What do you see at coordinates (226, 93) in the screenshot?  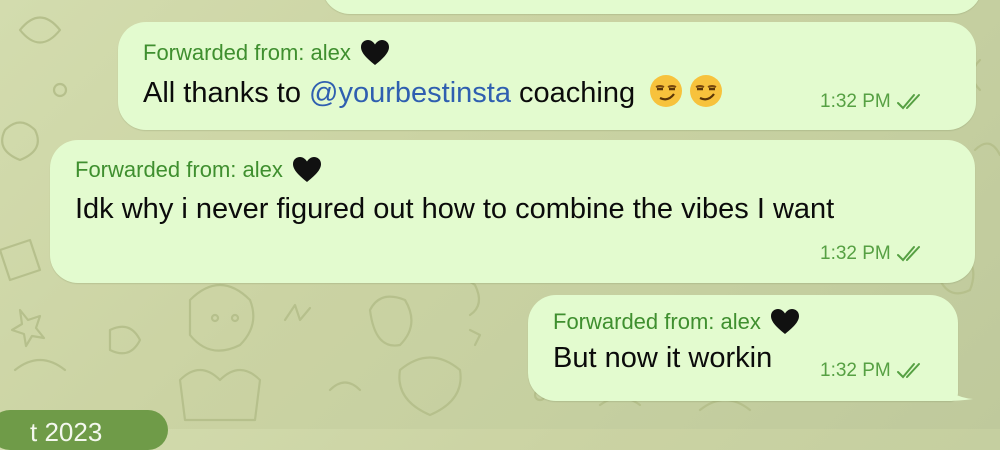 I see `message-text-start: All thanks to` at bounding box center [226, 93].